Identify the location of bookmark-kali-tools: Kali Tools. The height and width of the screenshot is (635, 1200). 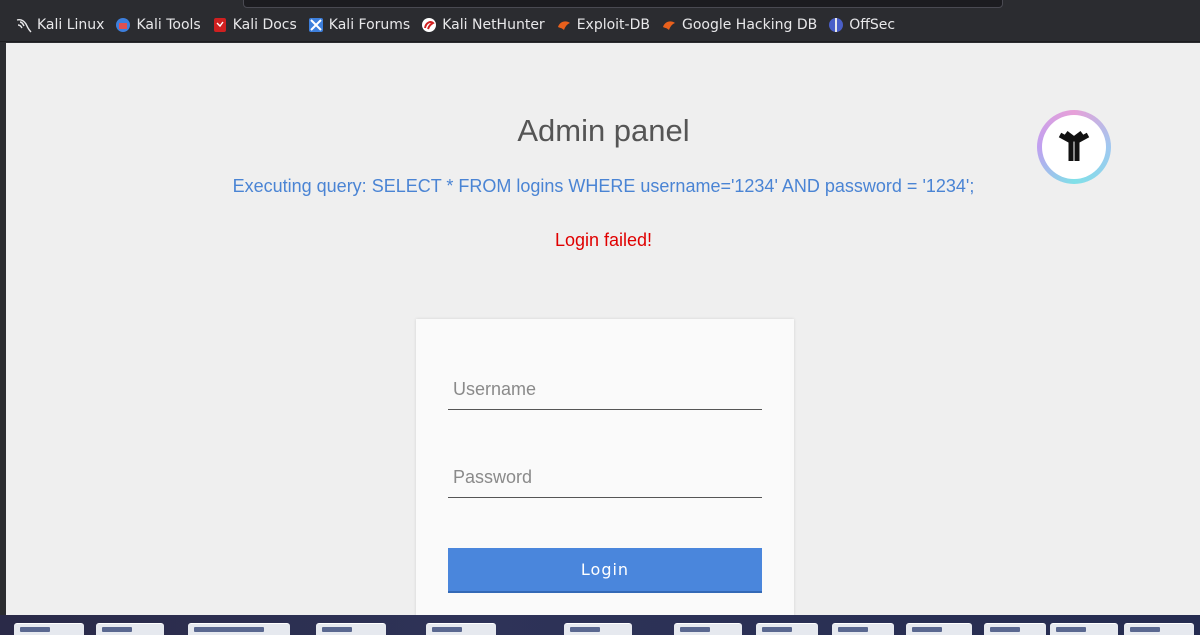
(158, 24).